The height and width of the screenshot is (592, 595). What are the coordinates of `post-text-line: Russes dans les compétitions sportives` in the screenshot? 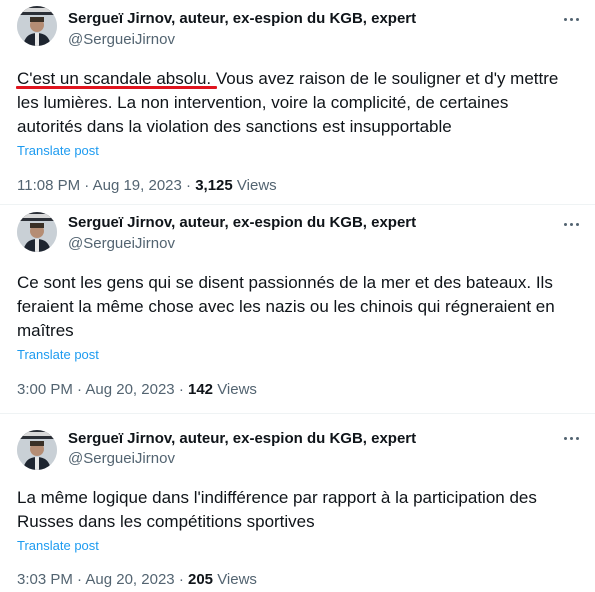 It's located at (166, 521).